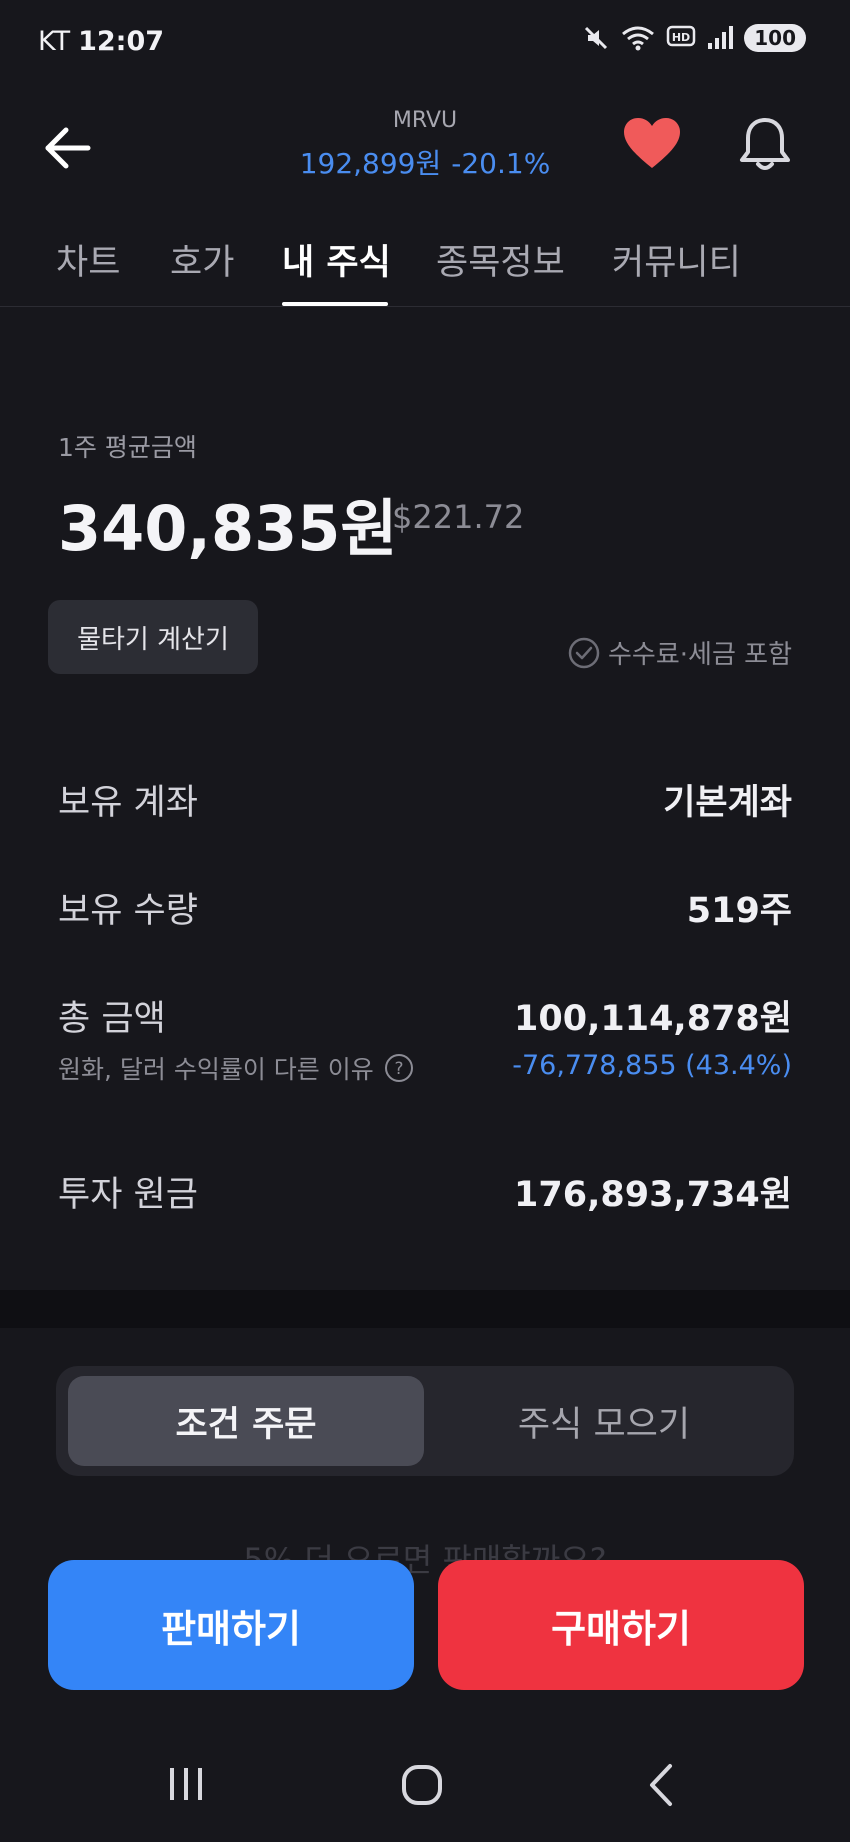 This screenshot has width=850, height=1842. What do you see at coordinates (425, 1421) in the screenshot?
I see `order-type-segment: 조건 주문 주식 모으기` at bounding box center [425, 1421].